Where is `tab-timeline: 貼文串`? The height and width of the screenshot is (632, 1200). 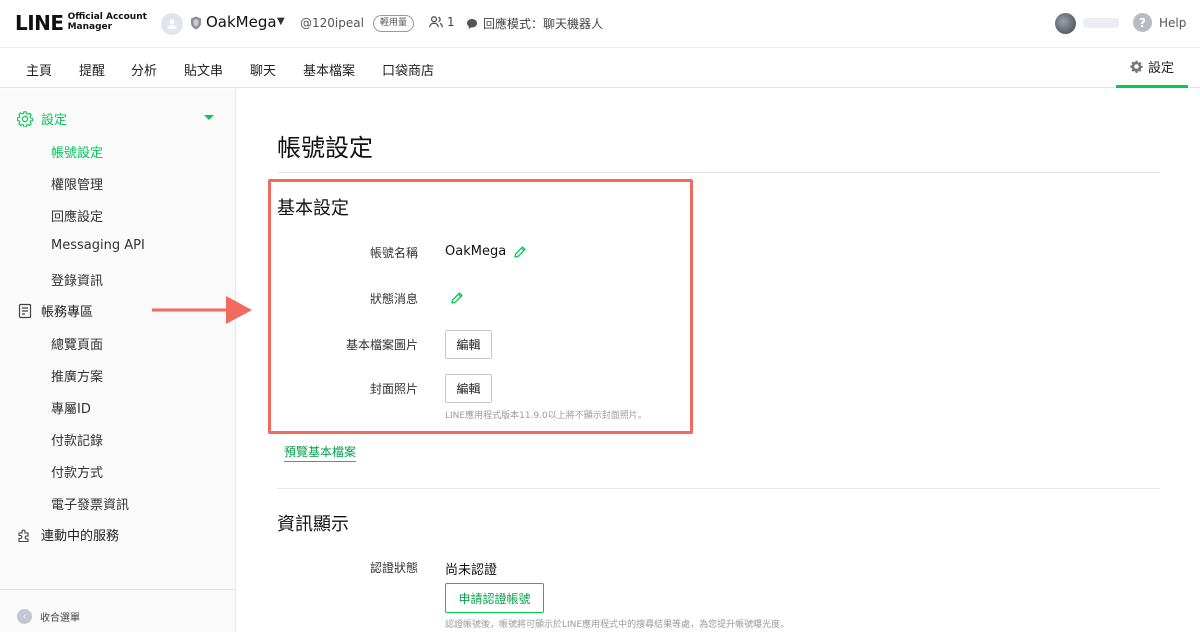
tab-timeline: 貼文串 is located at coordinates (203, 69).